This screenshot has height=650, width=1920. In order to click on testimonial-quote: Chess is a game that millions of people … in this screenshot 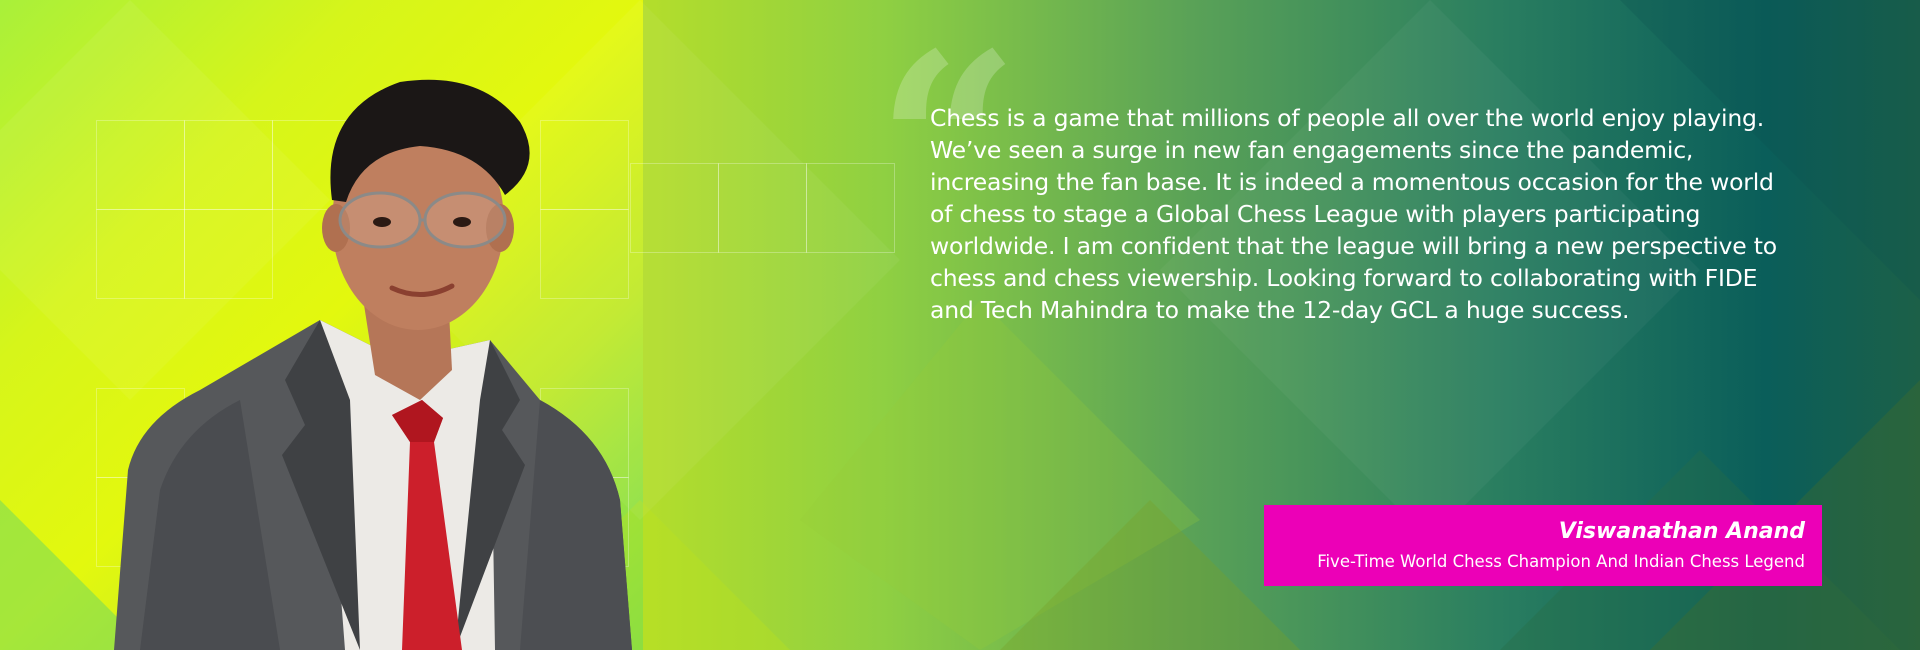, I will do `click(1353, 214)`.